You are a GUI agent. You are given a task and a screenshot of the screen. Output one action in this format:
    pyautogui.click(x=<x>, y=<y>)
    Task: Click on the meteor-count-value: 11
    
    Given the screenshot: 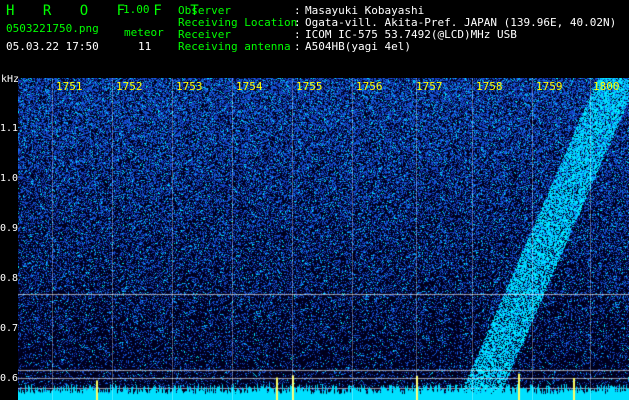 What is the action you would take?
    pyautogui.click(x=145, y=46)
    